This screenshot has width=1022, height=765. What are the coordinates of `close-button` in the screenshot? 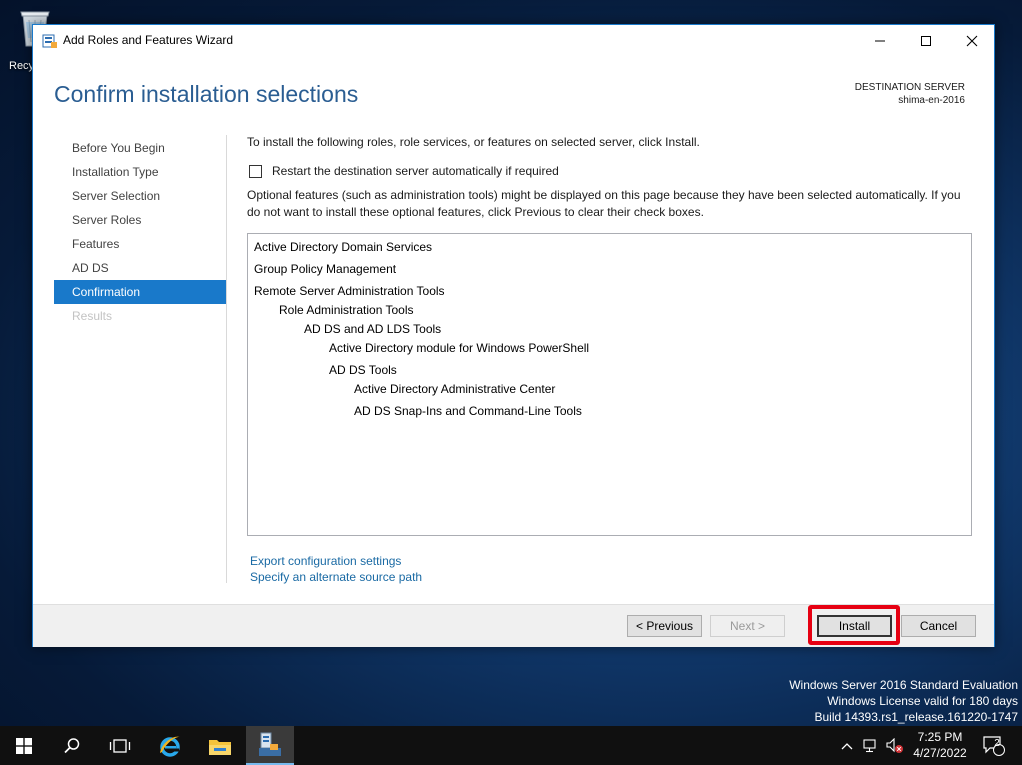 It's located at (972, 40).